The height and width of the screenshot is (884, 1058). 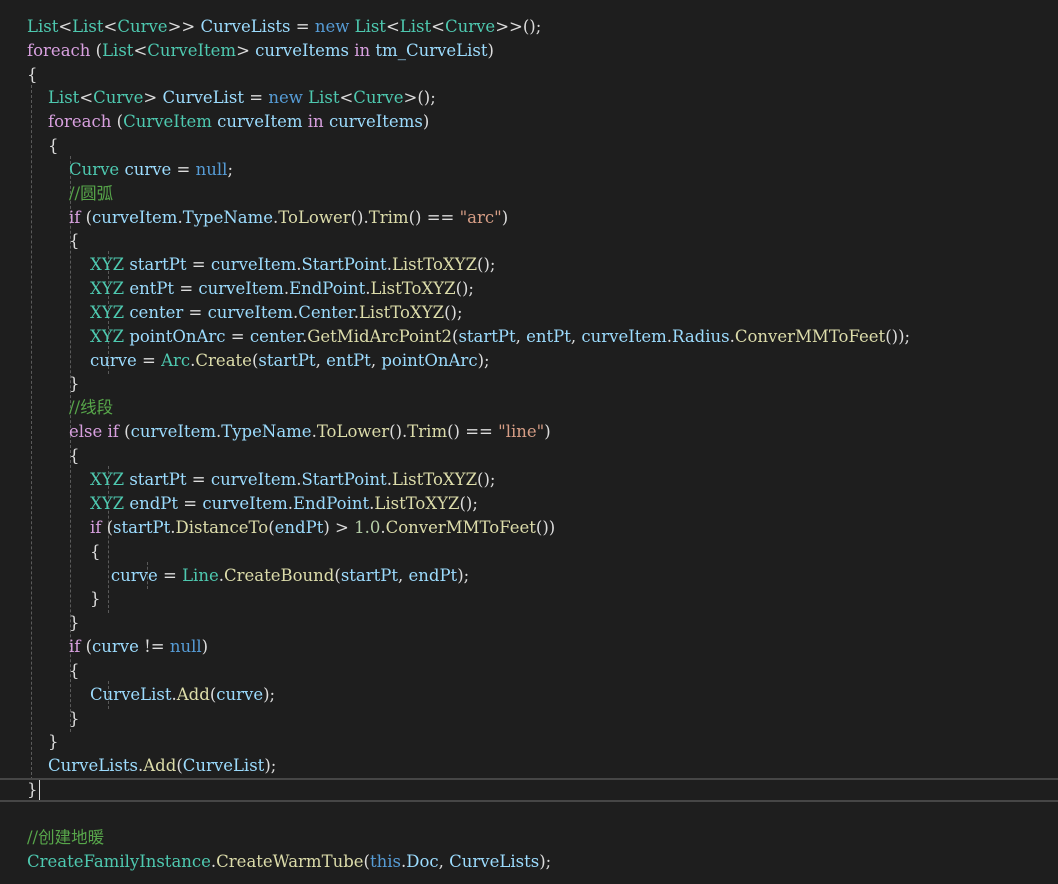 I want to click on code-token: CreateFamilyInstance, so click(x=119, y=861).